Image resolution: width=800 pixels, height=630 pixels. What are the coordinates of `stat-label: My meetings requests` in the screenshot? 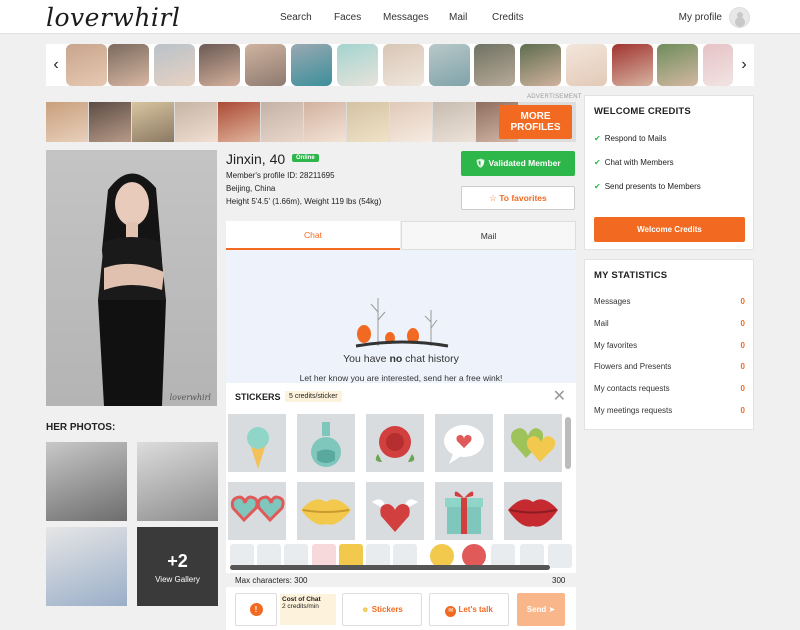 It's located at (633, 410).